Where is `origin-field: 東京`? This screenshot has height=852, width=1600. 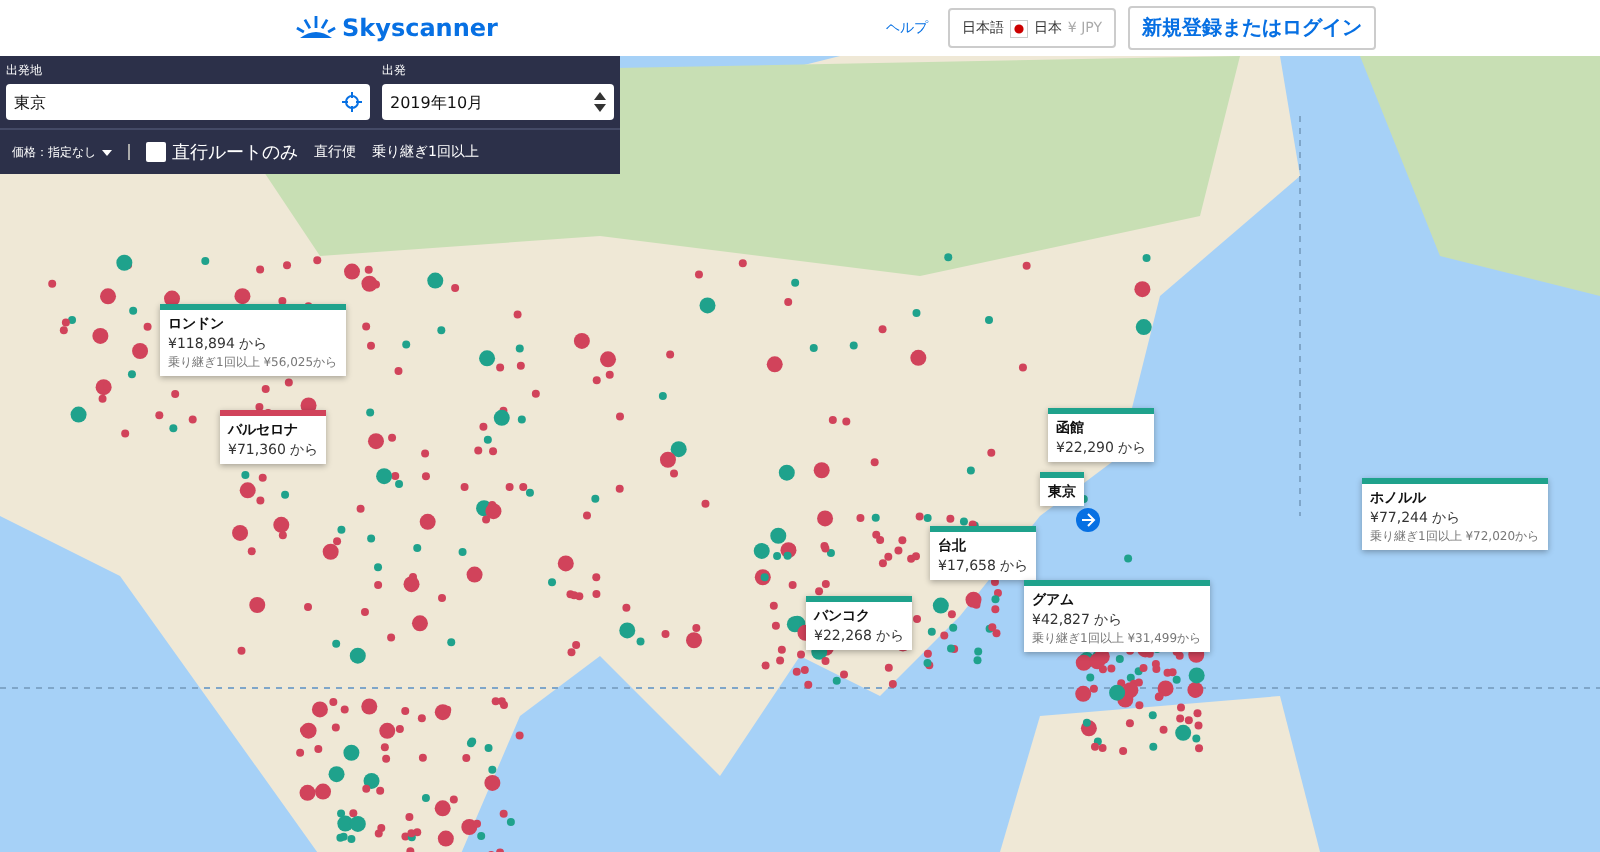
origin-field: 東京 is located at coordinates (188, 102).